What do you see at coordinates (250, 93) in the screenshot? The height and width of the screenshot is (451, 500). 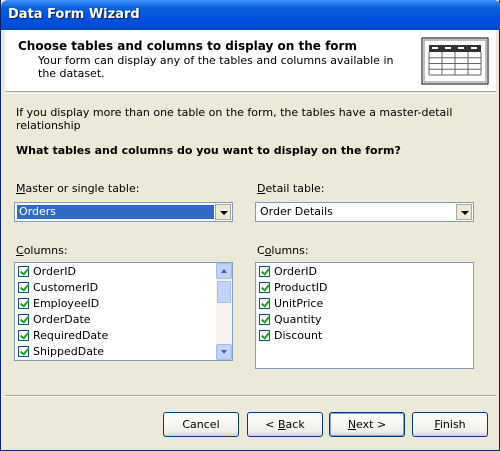 I see `header-divider` at bounding box center [250, 93].